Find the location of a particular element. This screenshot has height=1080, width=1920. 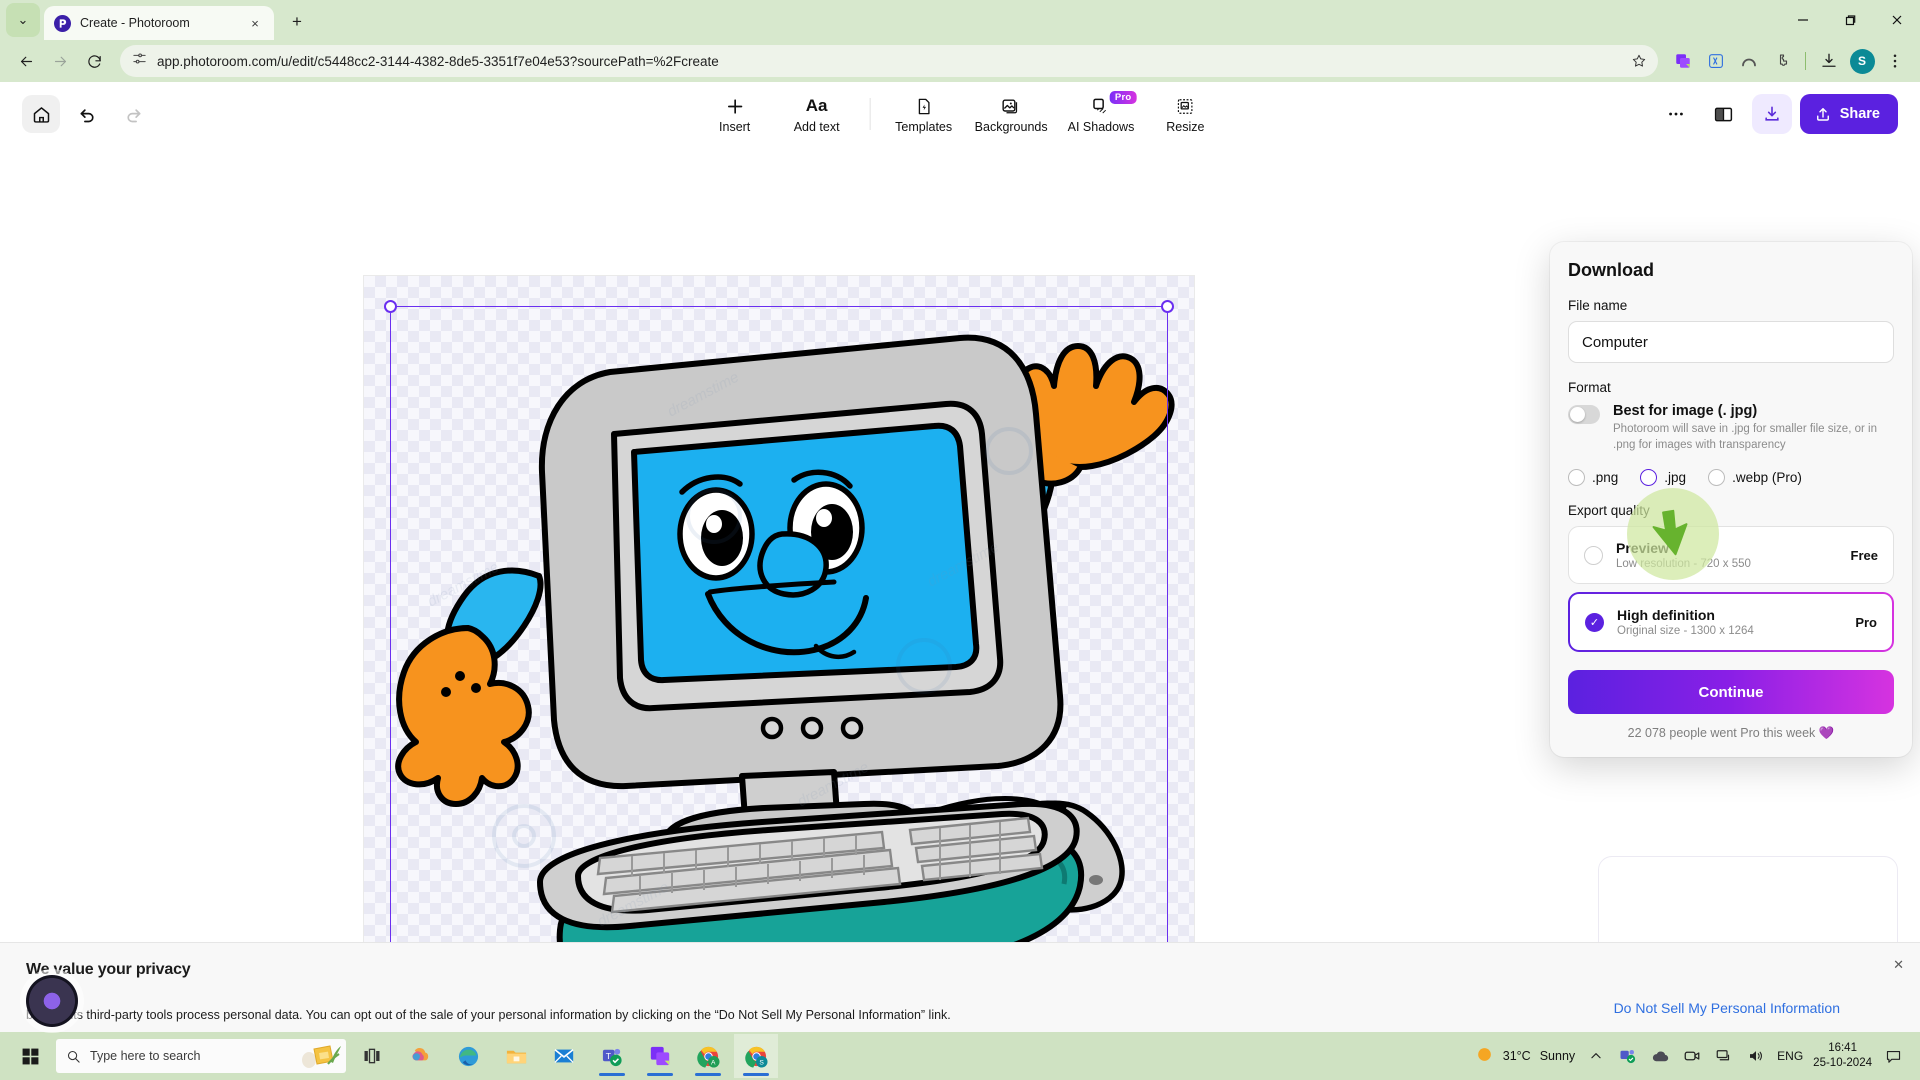

radio-preview-icon is located at coordinates (1593, 555).